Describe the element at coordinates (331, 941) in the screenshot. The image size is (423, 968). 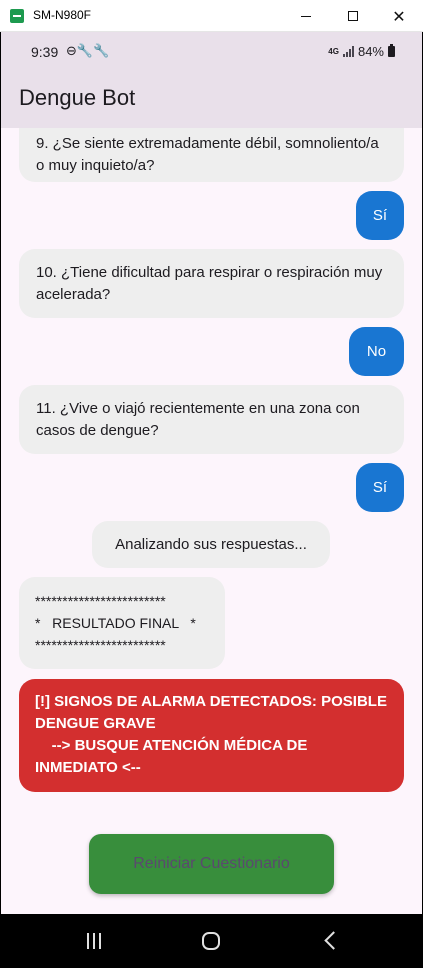
I see `back-icon` at that location.